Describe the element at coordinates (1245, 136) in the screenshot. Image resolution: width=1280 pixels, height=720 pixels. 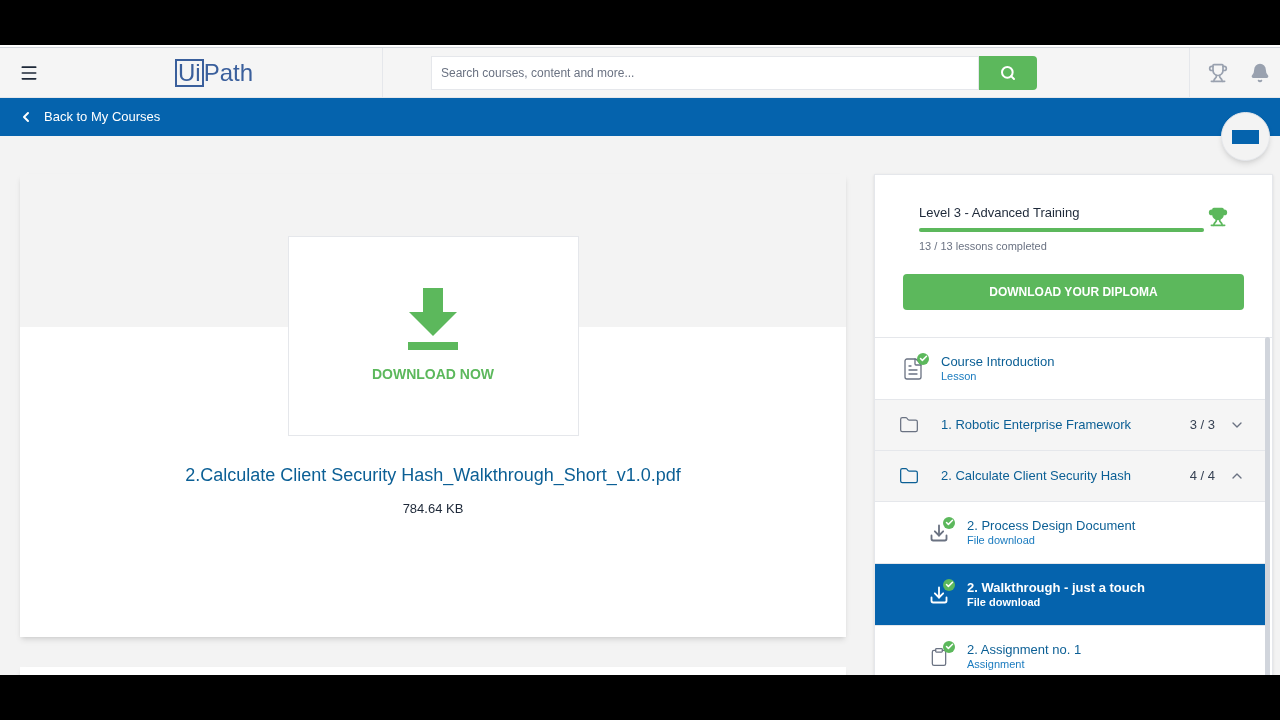
I see `rectangle-icon` at that location.